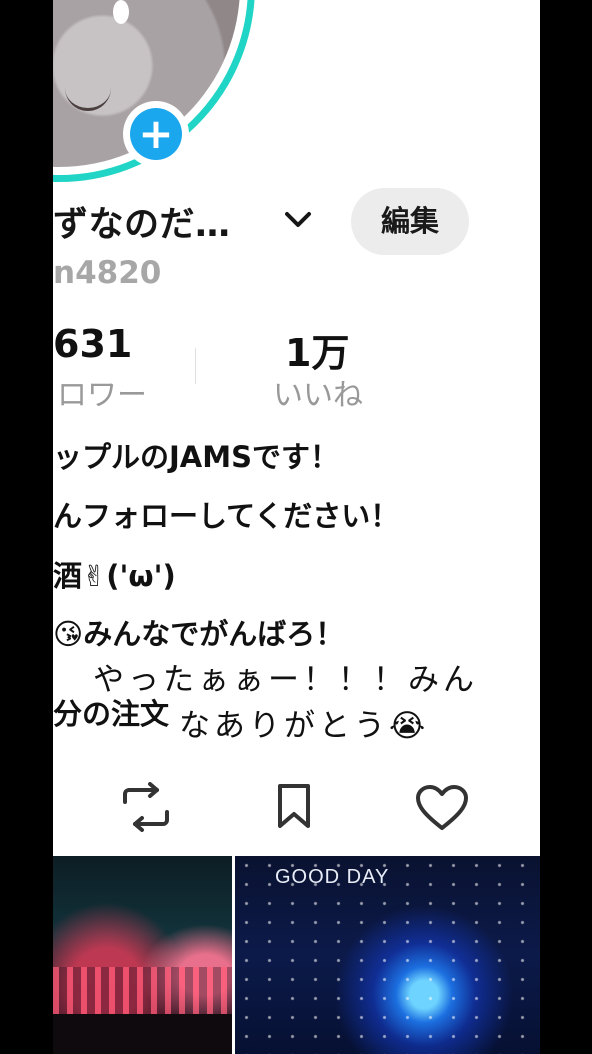  I want to click on likes-label: いいね, so click(318, 392).